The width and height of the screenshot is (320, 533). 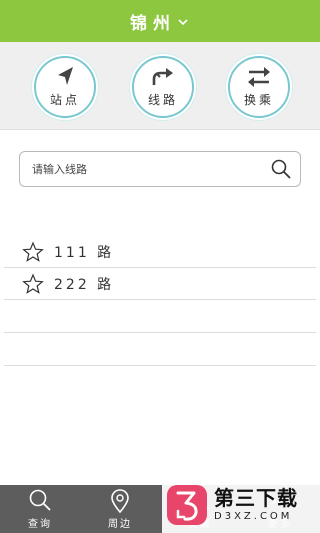 What do you see at coordinates (64, 99) in the screenshot?
I see `station-mode-label: 站点` at bounding box center [64, 99].